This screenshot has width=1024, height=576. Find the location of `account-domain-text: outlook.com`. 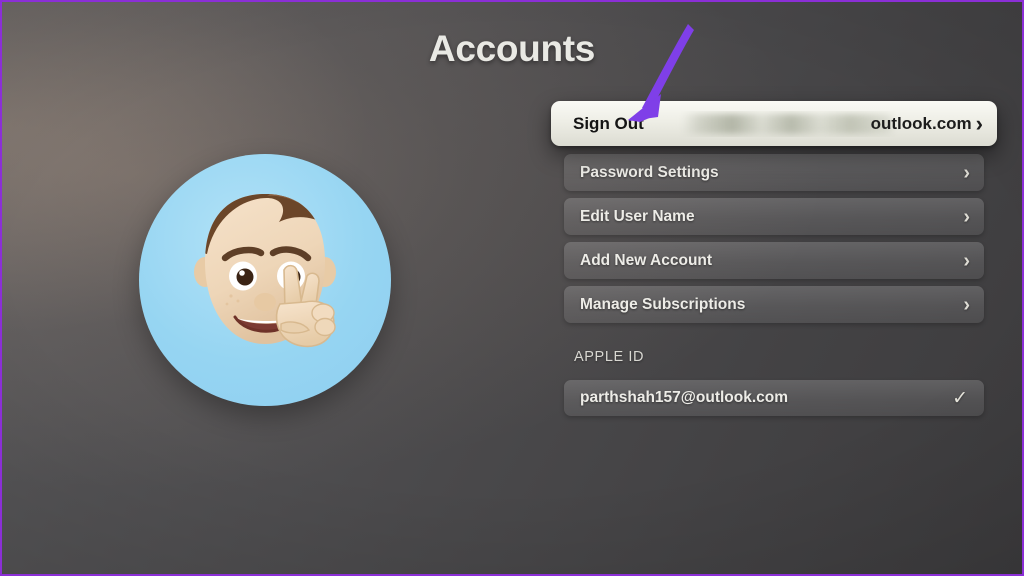

account-domain-text: outlook.com is located at coordinates (921, 123).